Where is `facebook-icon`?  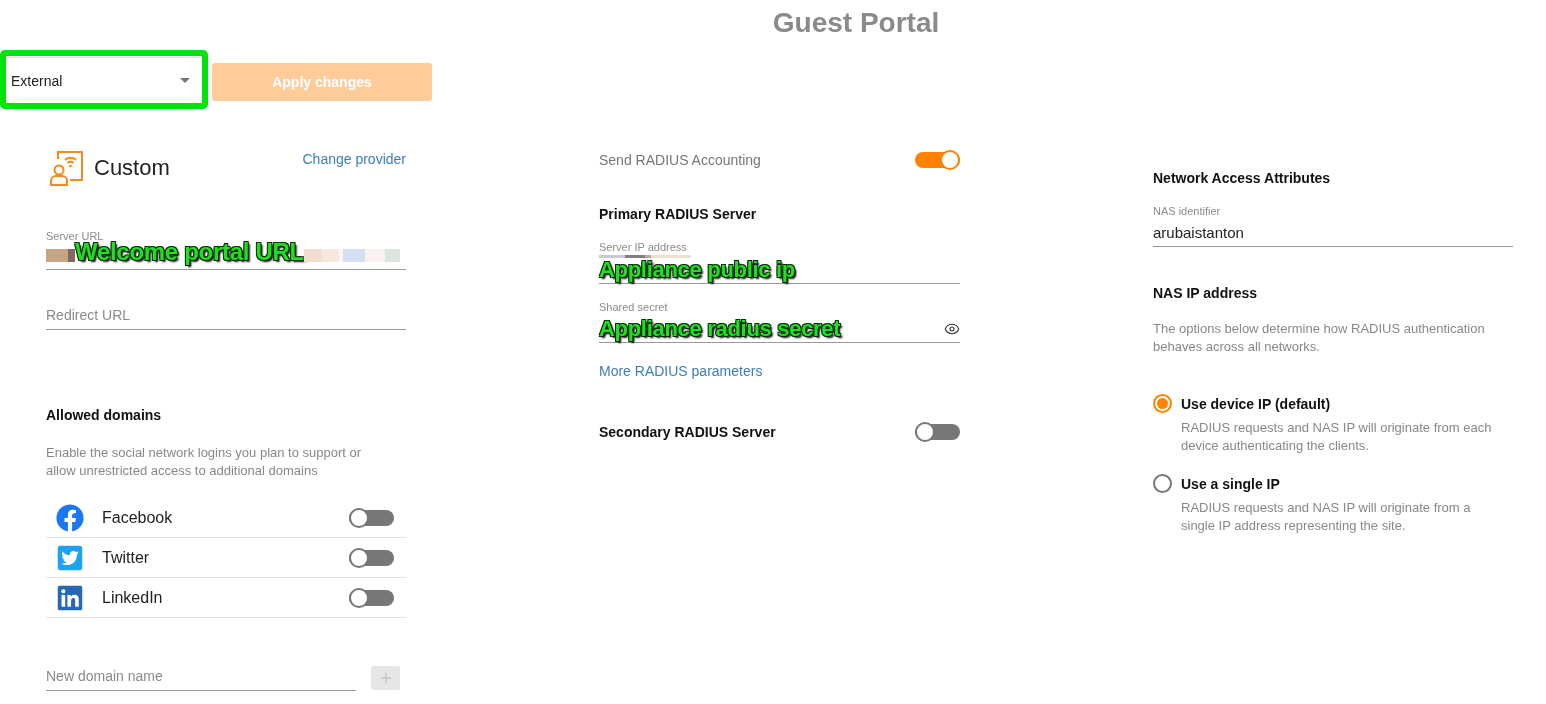
facebook-icon is located at coordinates (70, 517).